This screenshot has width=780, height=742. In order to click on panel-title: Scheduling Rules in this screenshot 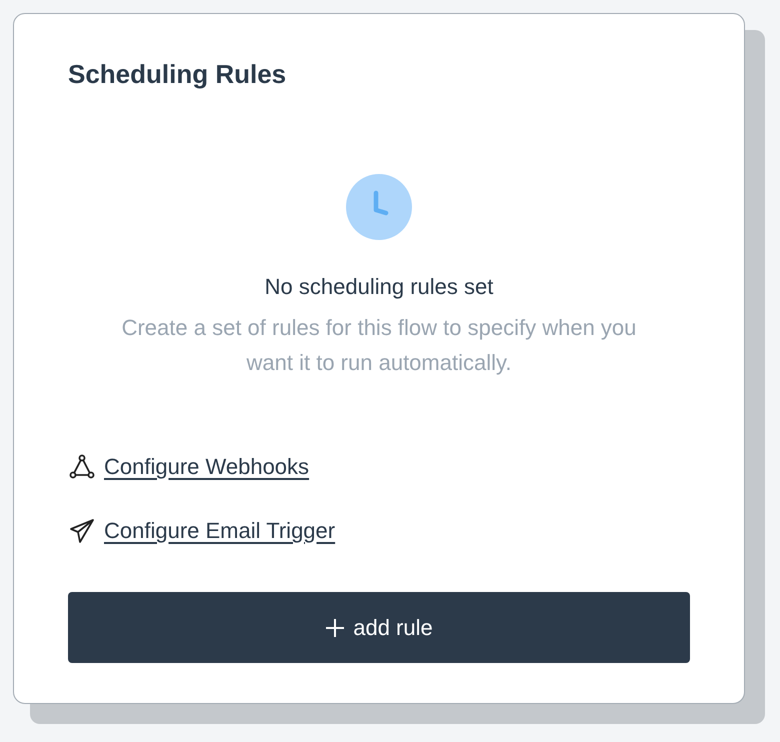, I will do `click(178, 74)`.